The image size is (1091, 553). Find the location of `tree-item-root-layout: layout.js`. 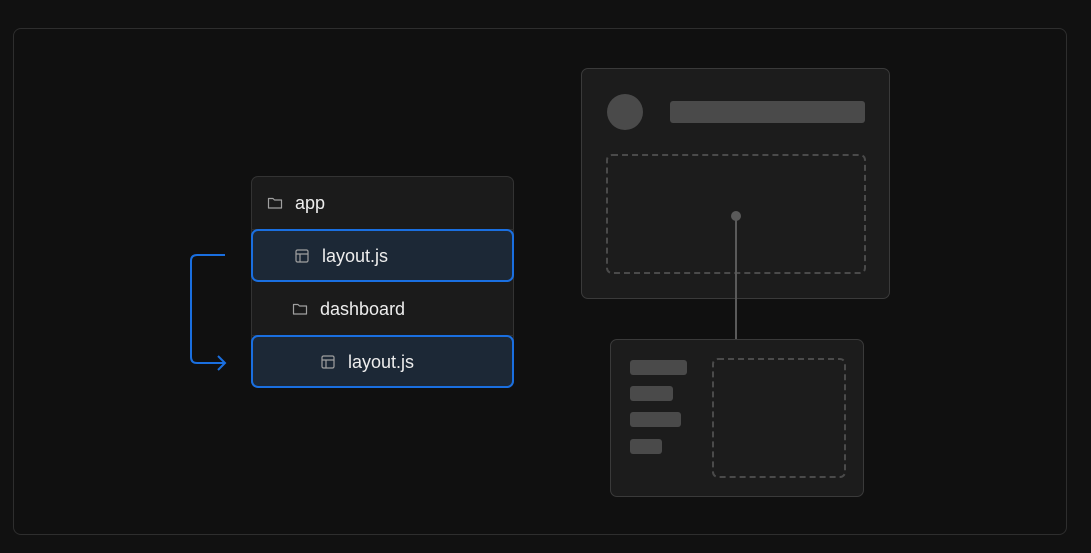

tree-item-root-layout: layout.js is located at coordinates (382, 255).